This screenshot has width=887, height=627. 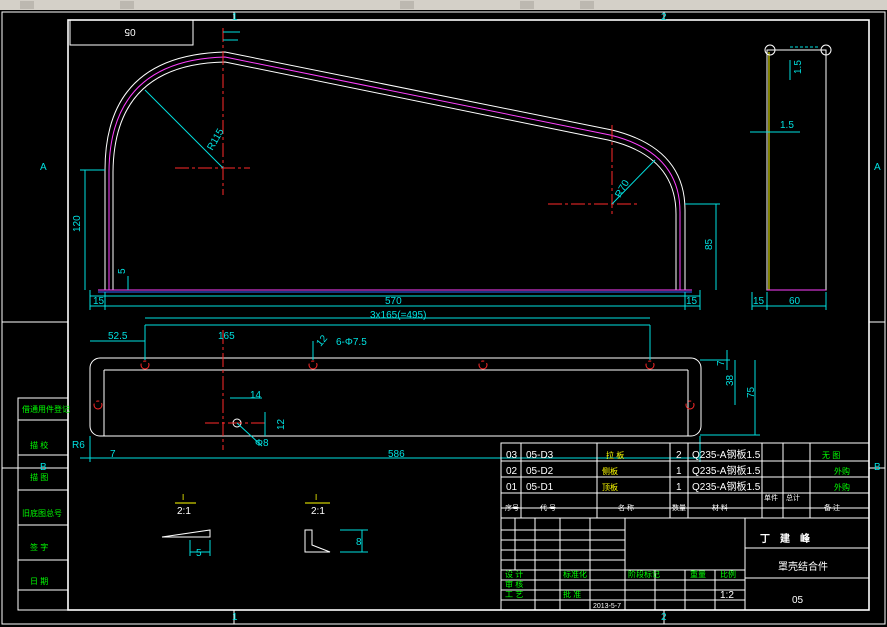 What do you see at coordinates (199, 553) in the screenshot?
I see `detail-1-dim: 5` at bounding box center [199, 553].